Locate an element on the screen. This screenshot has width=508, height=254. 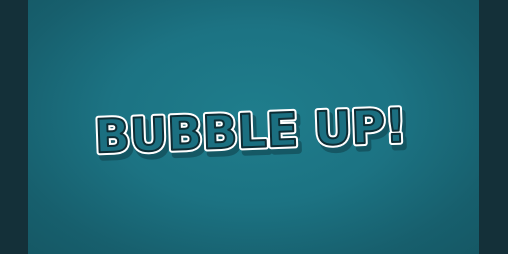
right-letterbox-bar is located at coordinates (493, 127).